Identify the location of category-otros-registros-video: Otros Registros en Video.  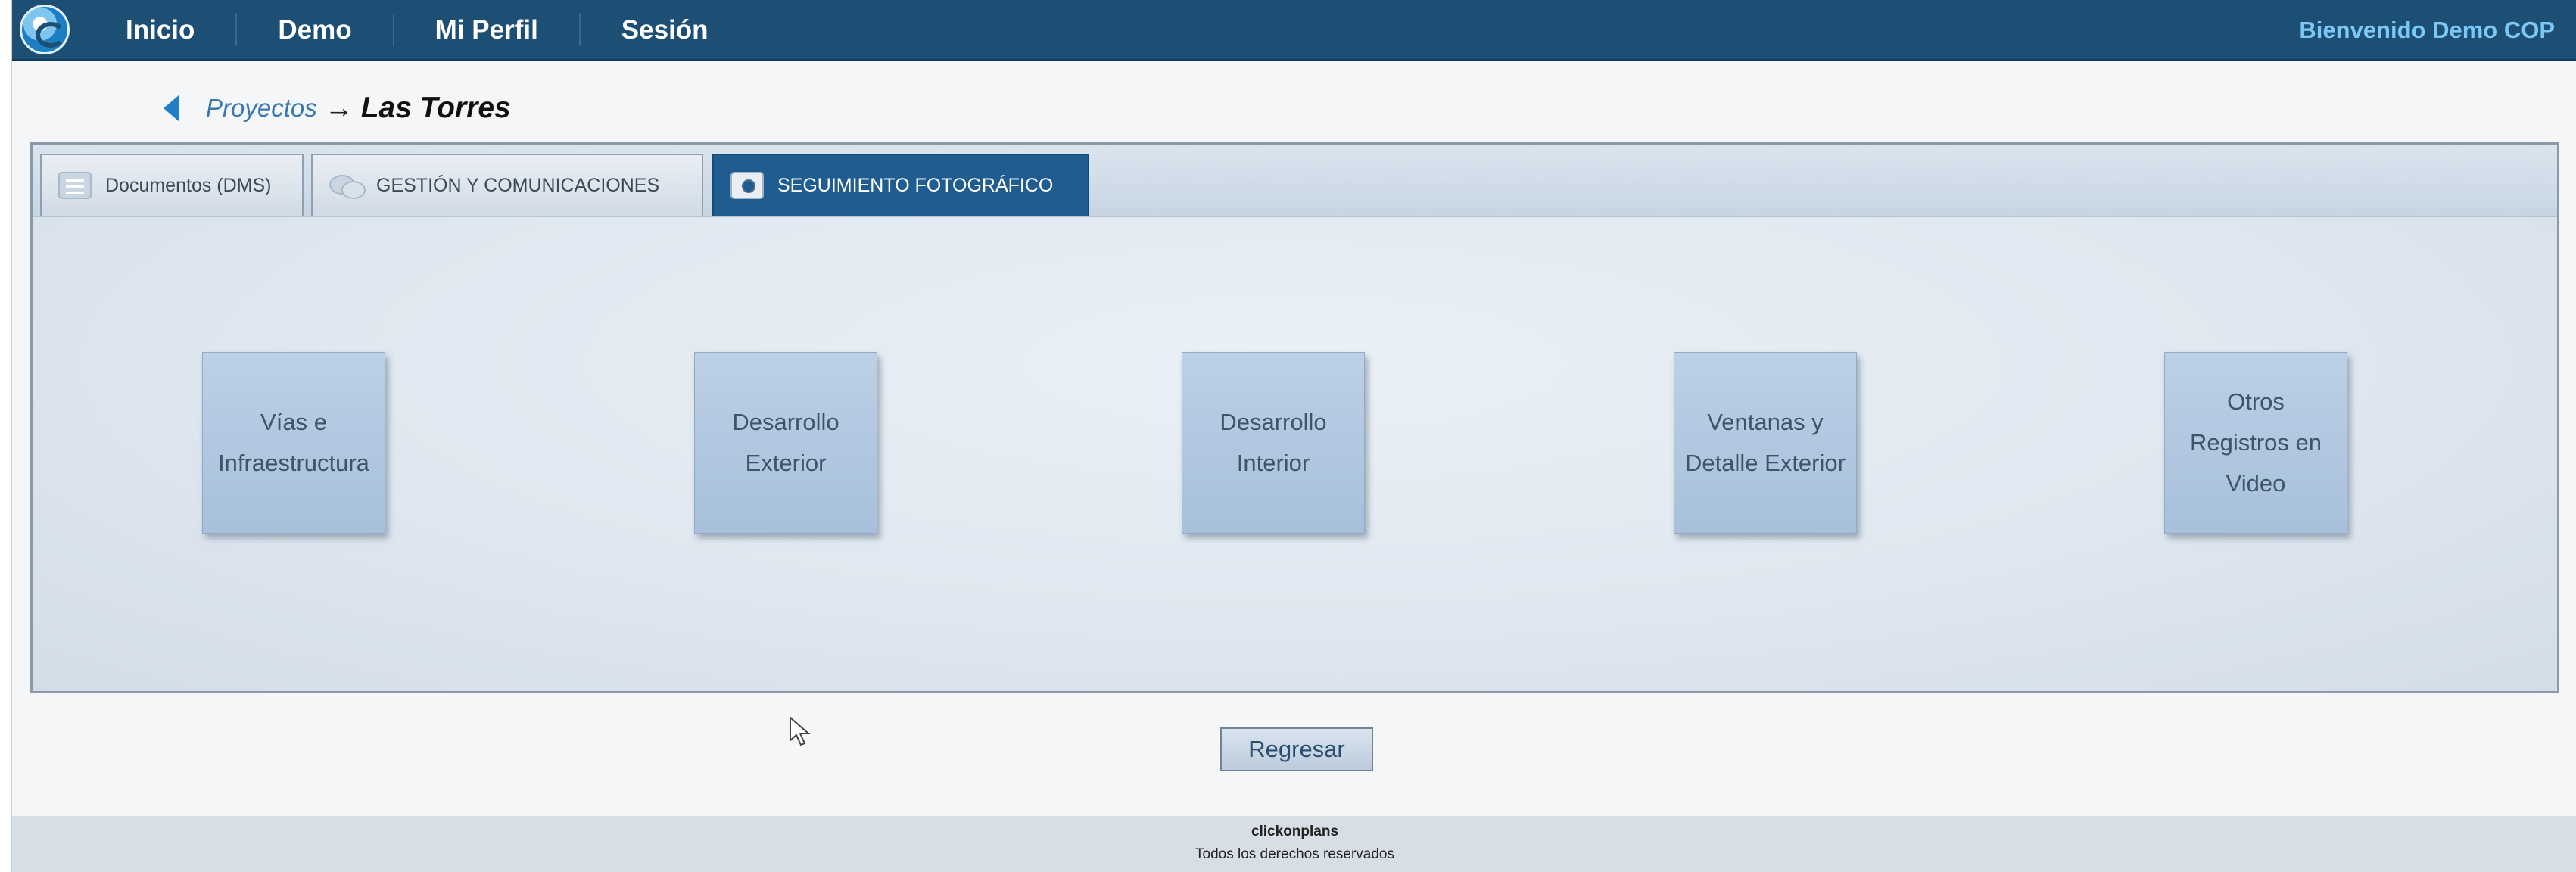
(2255, 443).